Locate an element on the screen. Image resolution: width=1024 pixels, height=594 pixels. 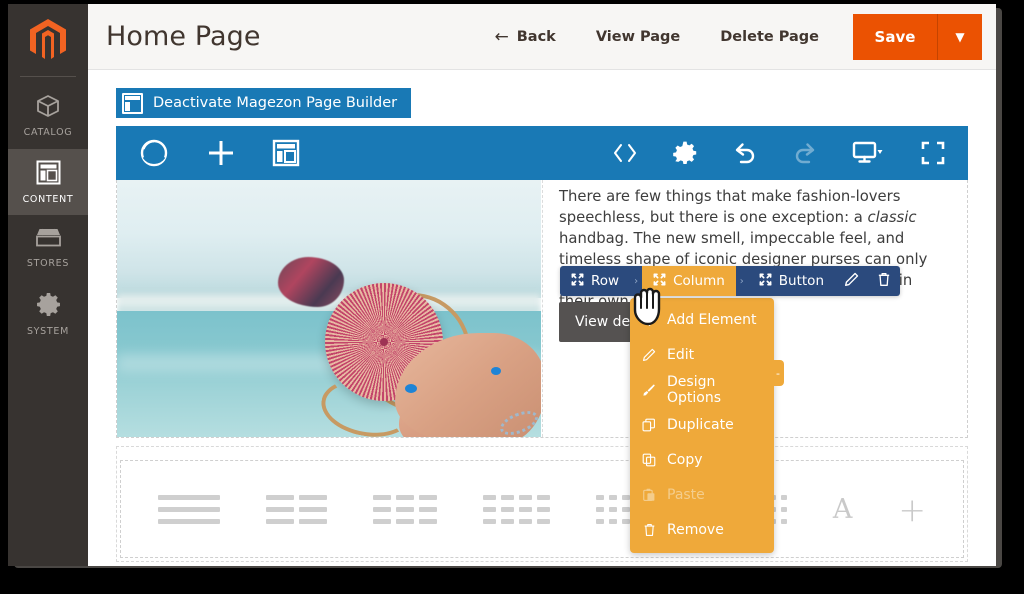
bag-bow is located at coordinates (311, 282).